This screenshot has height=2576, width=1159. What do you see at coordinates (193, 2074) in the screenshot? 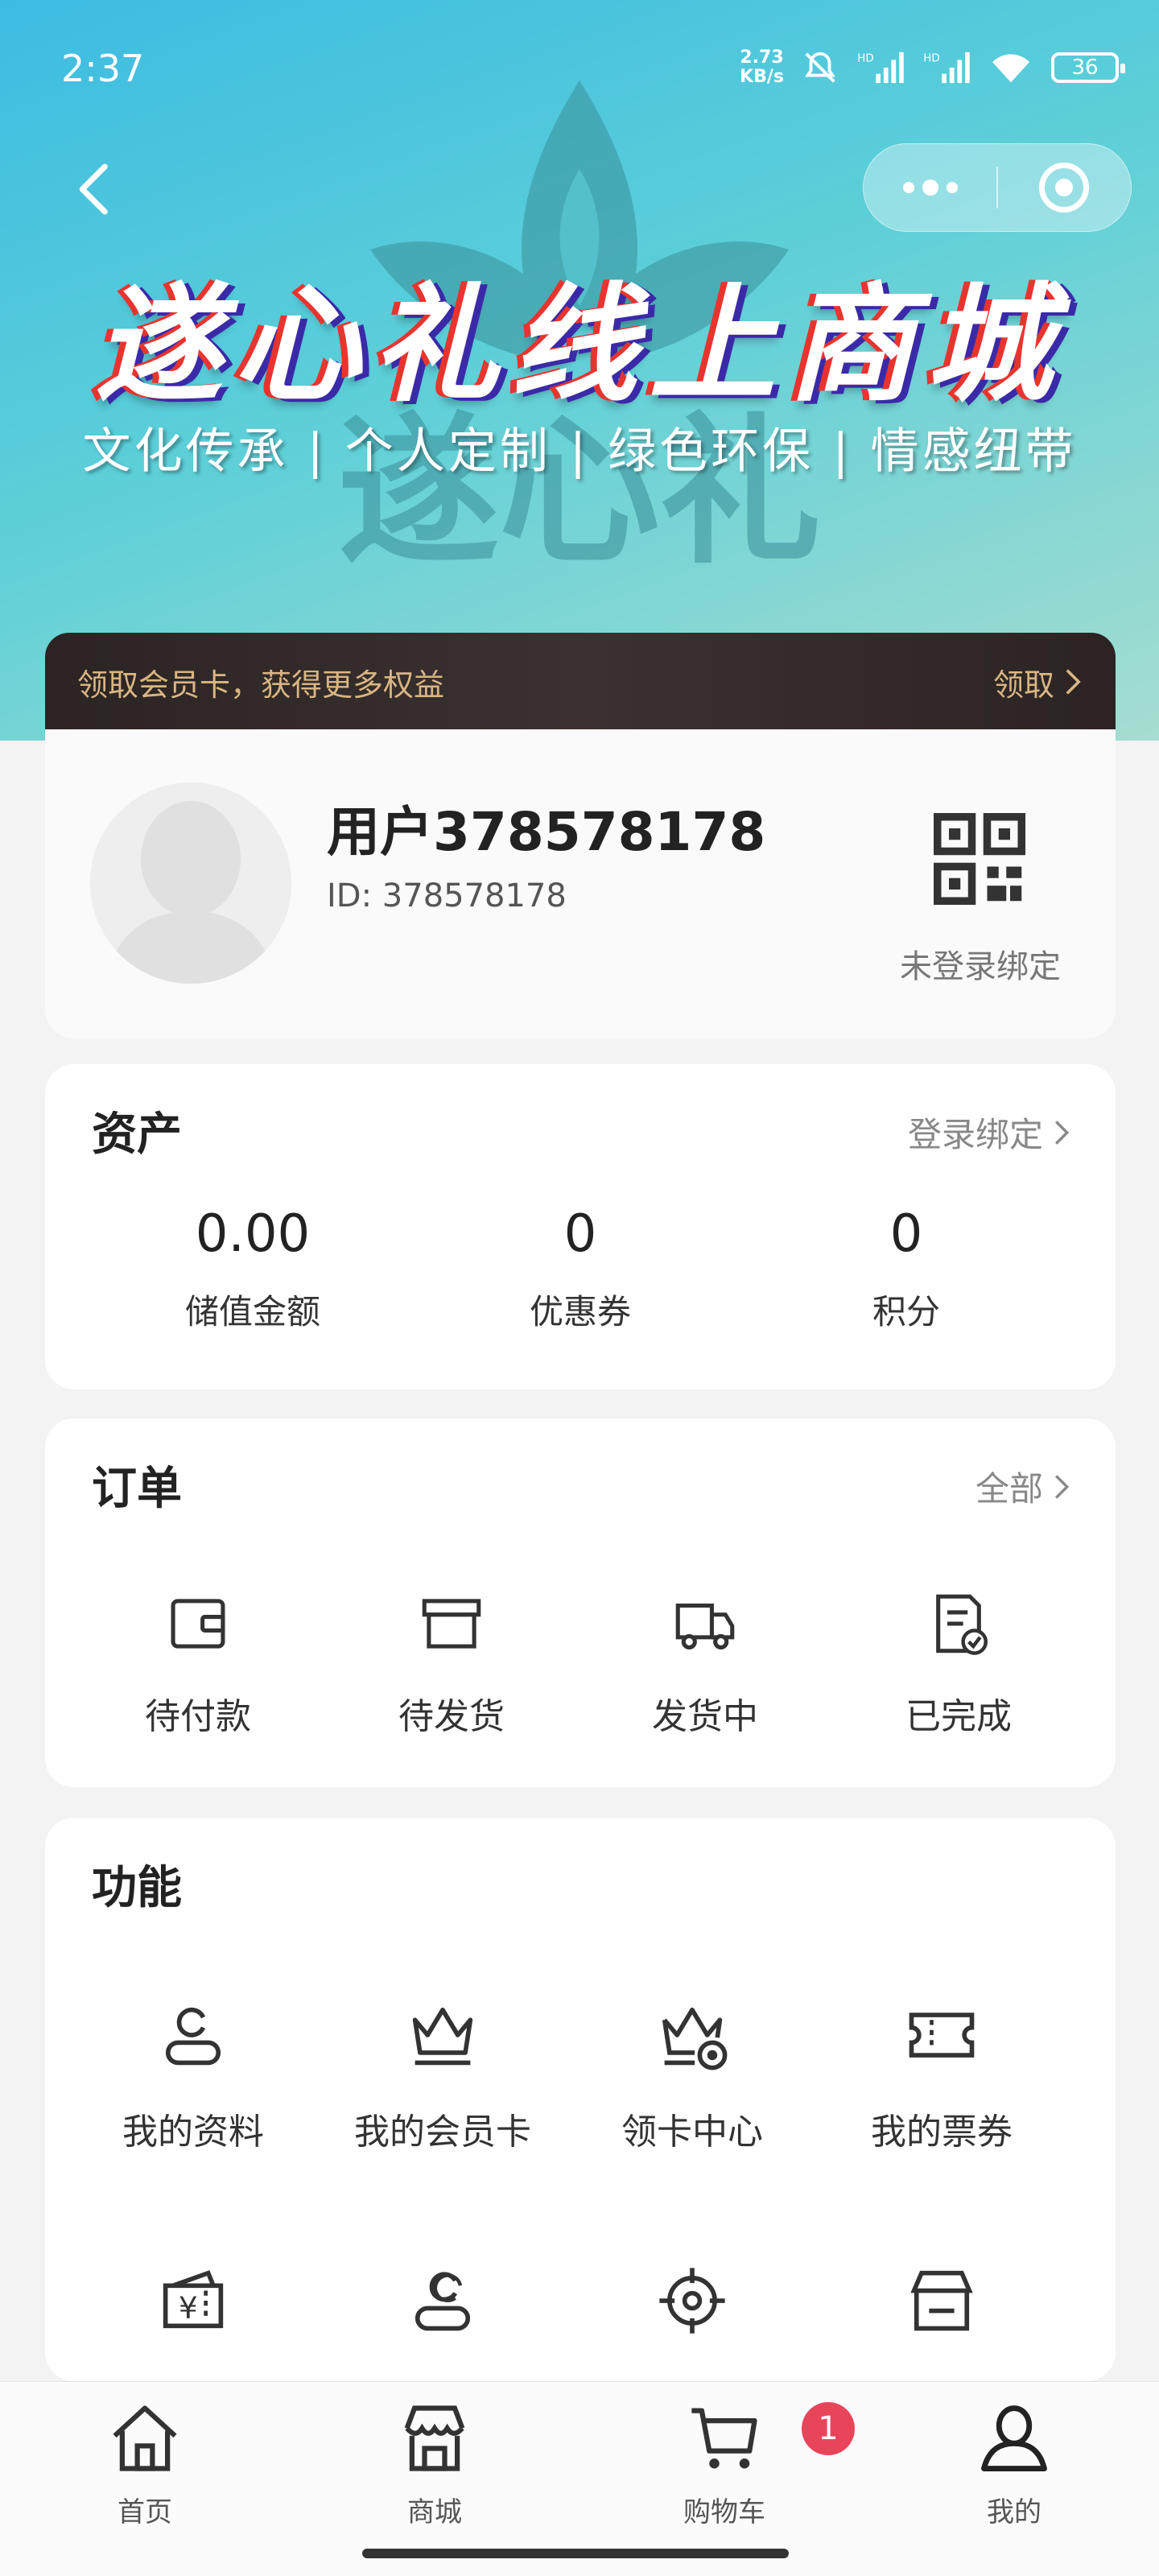
I see `func-my-profile: 我的资料` at bounding box center [193, 2074].